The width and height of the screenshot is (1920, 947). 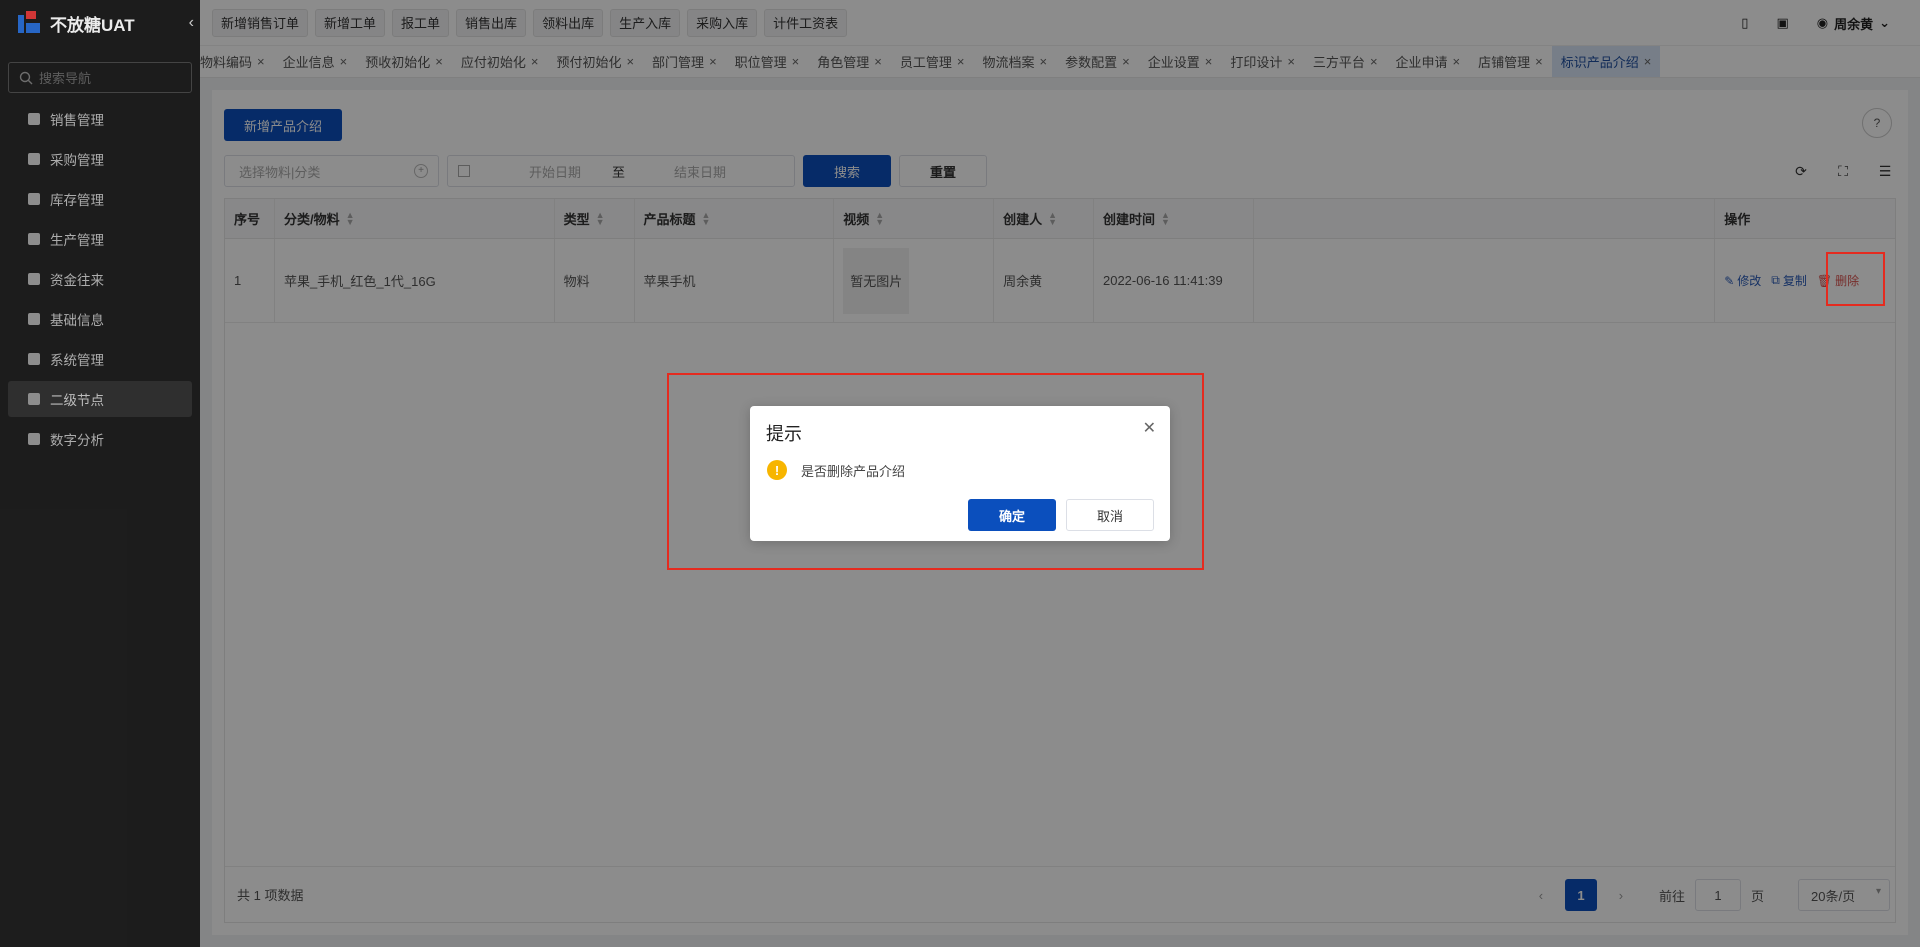 What do you see at coordinates (960, 473) in the screenshot?
I see `confirm-dialog: 提示 ✕ ! 是否删除产品介绍 确定 取消` at bounding box center [960, 473].